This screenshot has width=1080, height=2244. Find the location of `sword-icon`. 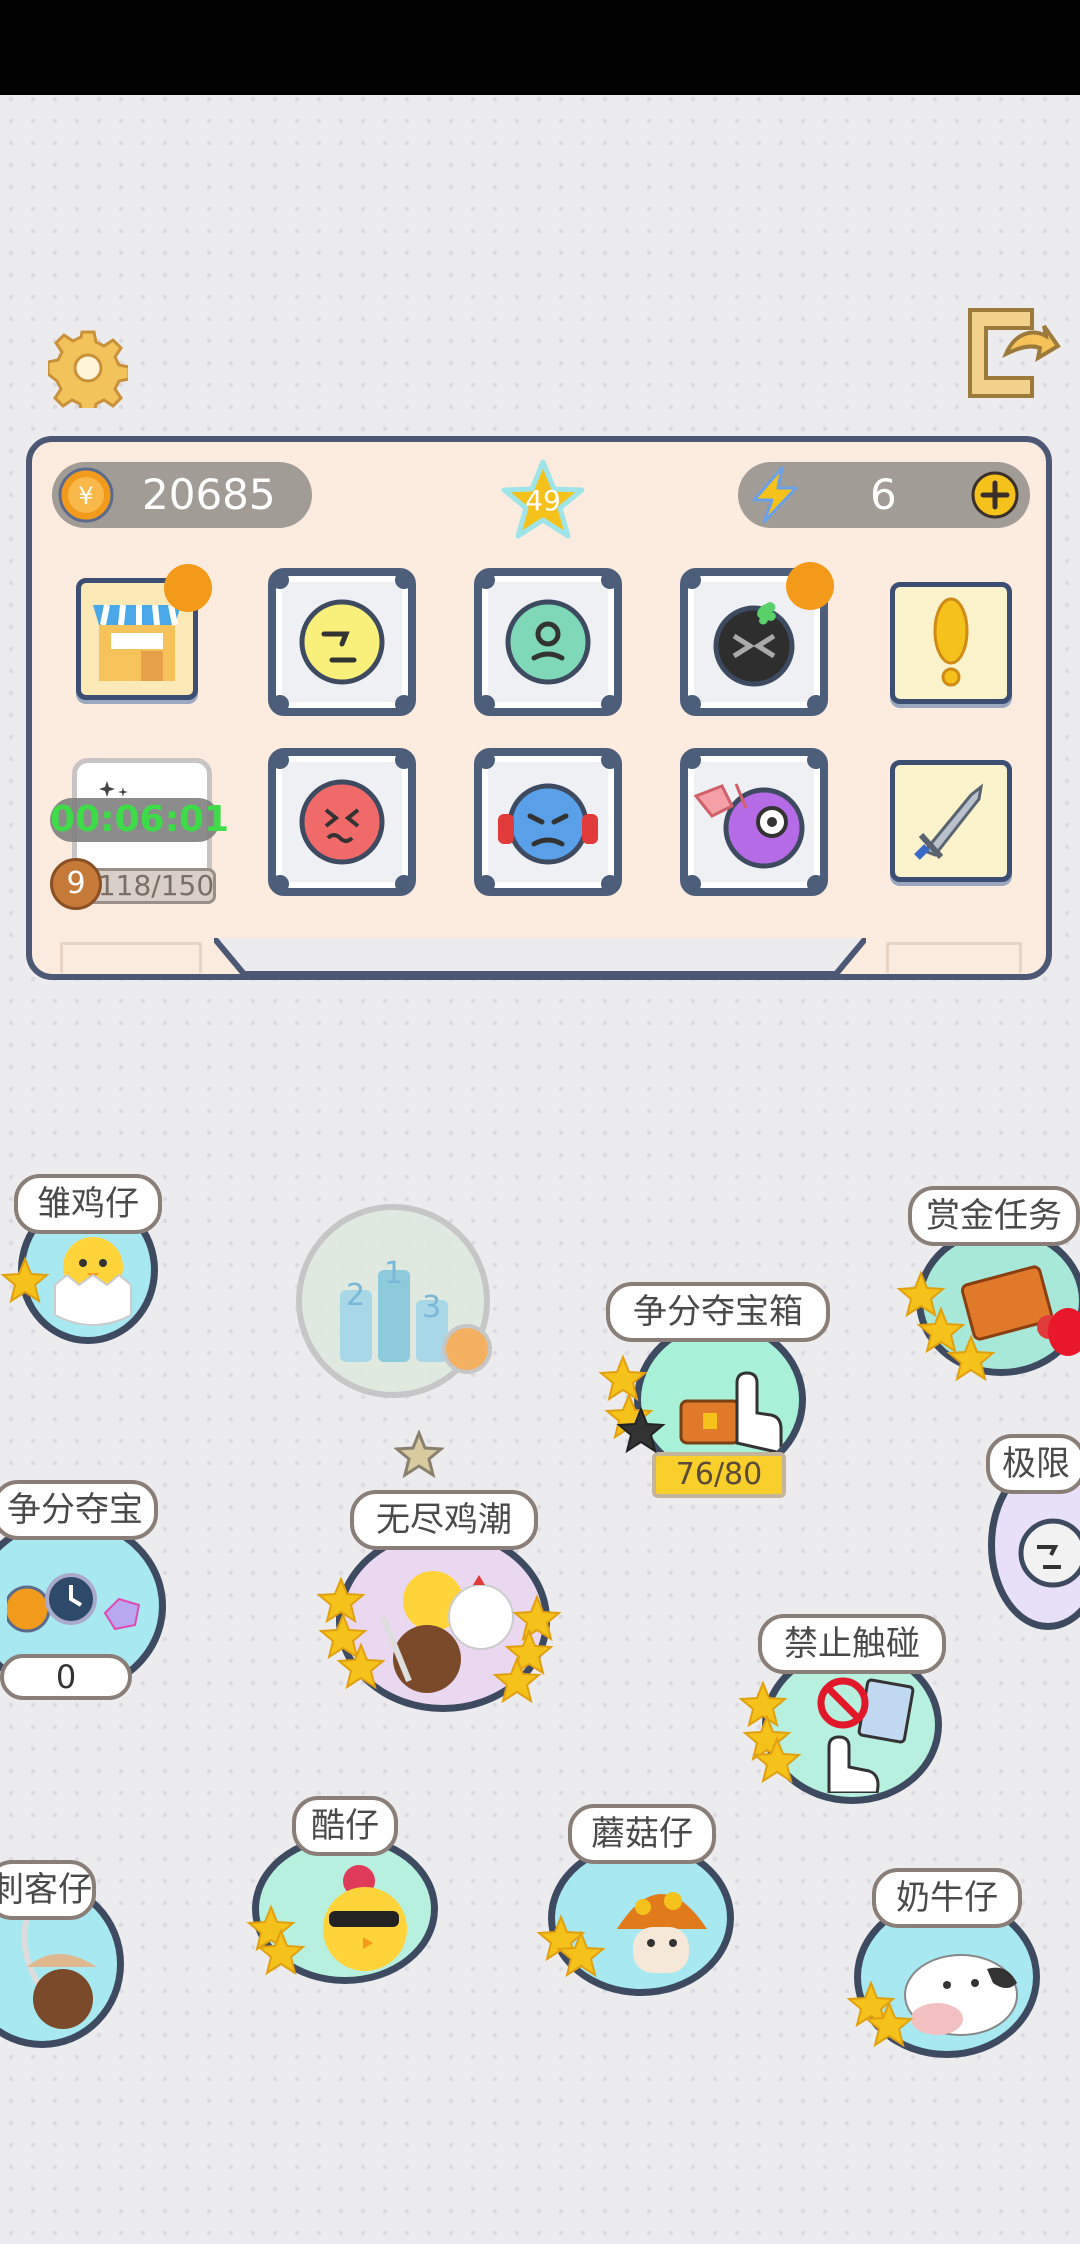

sword-icon is located at coordinates (949, 821).